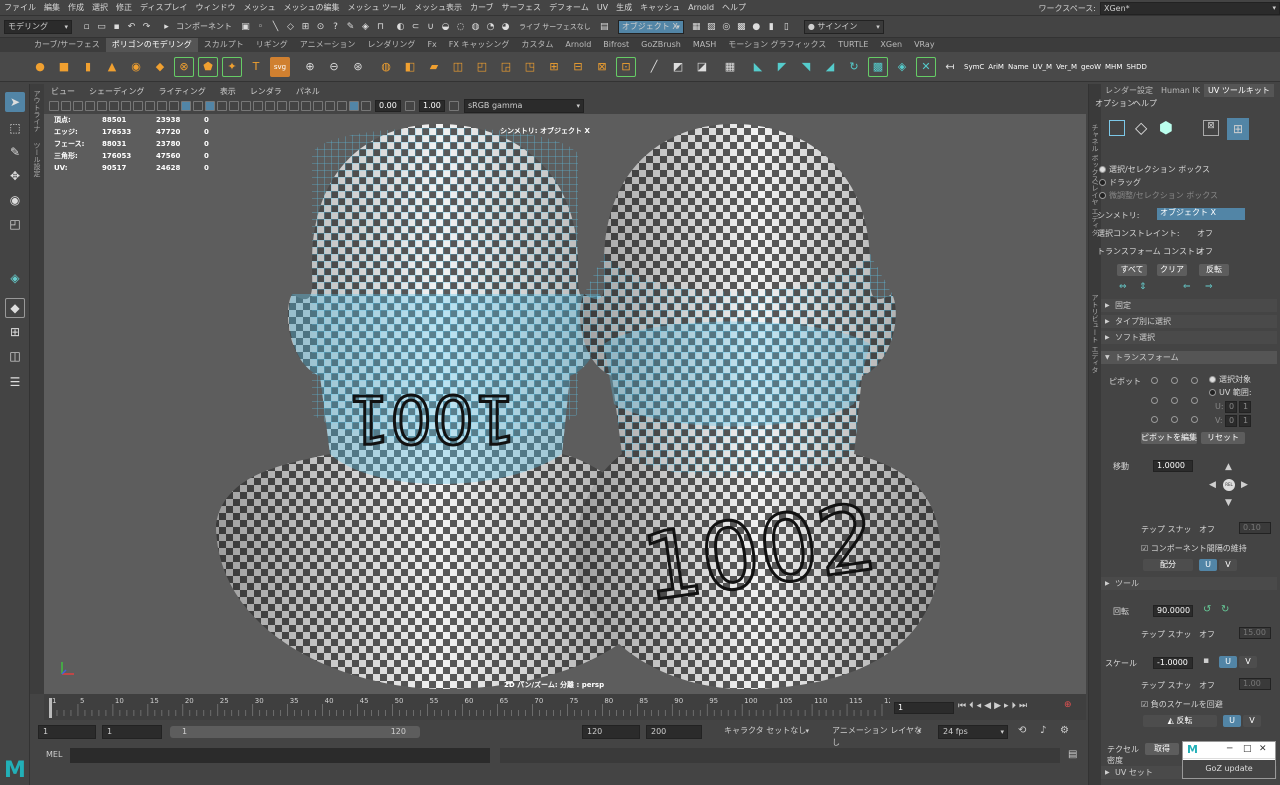 This screenshot has width=1280, height=785. What do you see at coordinates (1211, 128) in the screenshot?
I see `select-component-icon: ⊠` at bounding box center [1211, 128].